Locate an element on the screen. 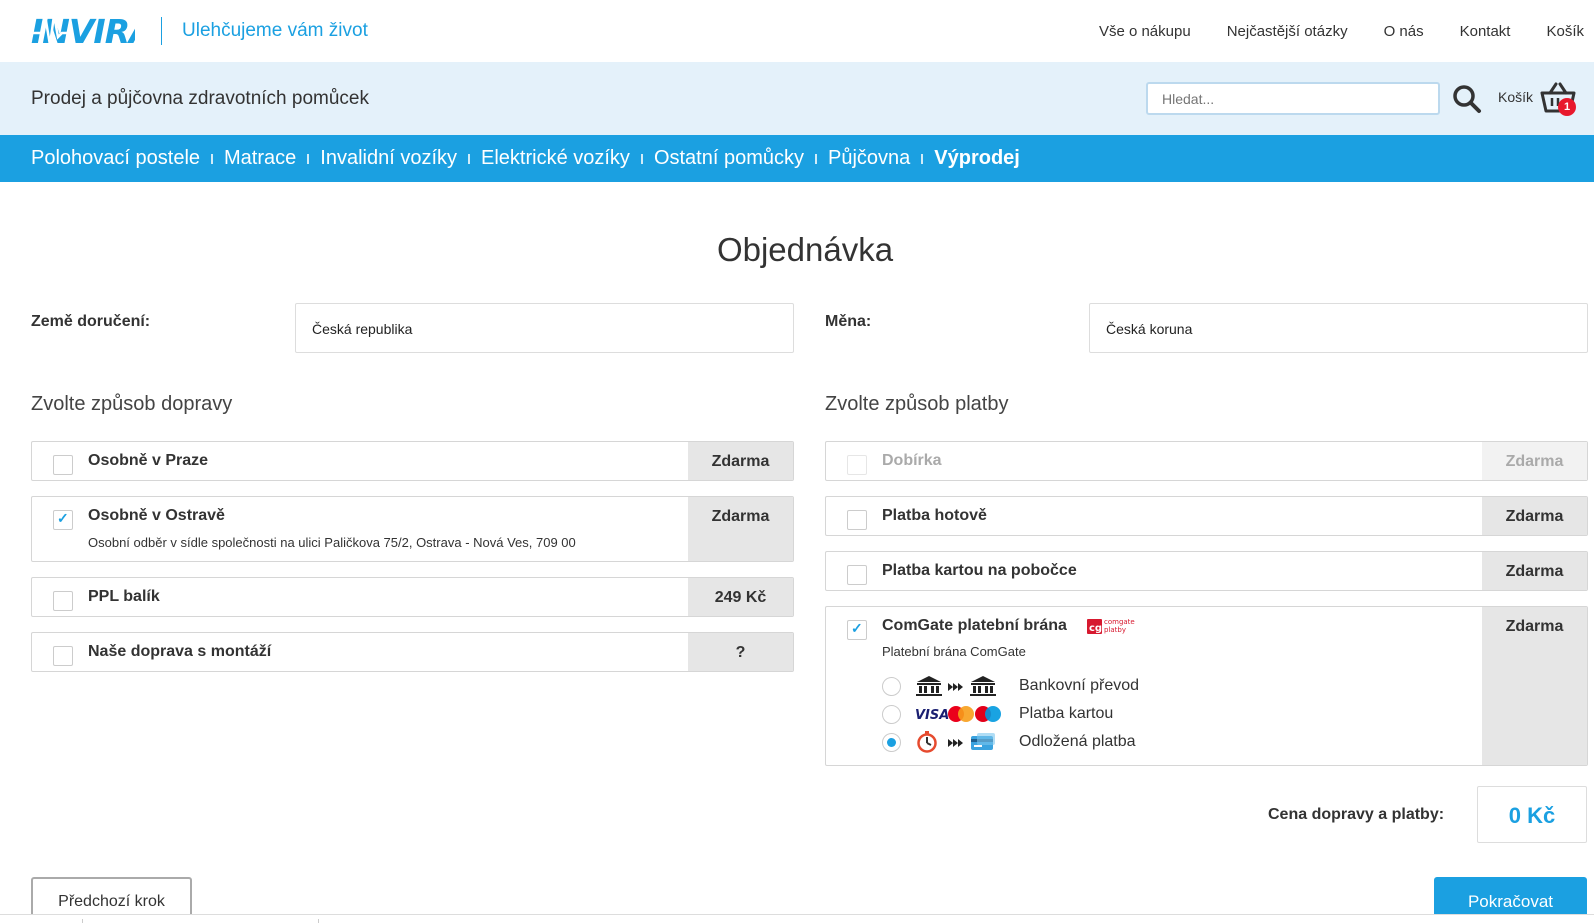 The height and width of the screenshot is (923, 1594). topnav-faq: Nejčastější otázky is located at coordinates (1287, 31).